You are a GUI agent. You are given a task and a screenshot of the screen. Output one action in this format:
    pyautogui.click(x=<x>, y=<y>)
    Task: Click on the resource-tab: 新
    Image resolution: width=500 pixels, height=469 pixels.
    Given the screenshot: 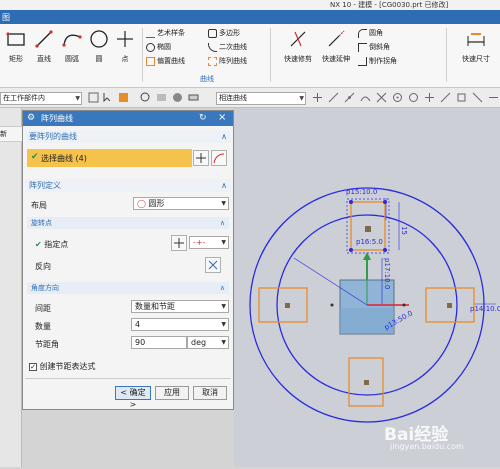 What is the action you would take?
    pyautogui.click(x=11, y=134)
    